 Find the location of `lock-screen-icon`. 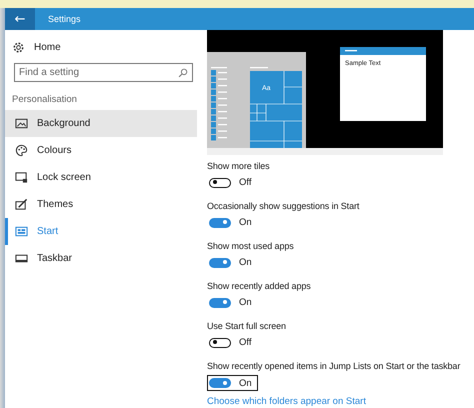

lock-screen-icon is located at coordinates (21, 177).